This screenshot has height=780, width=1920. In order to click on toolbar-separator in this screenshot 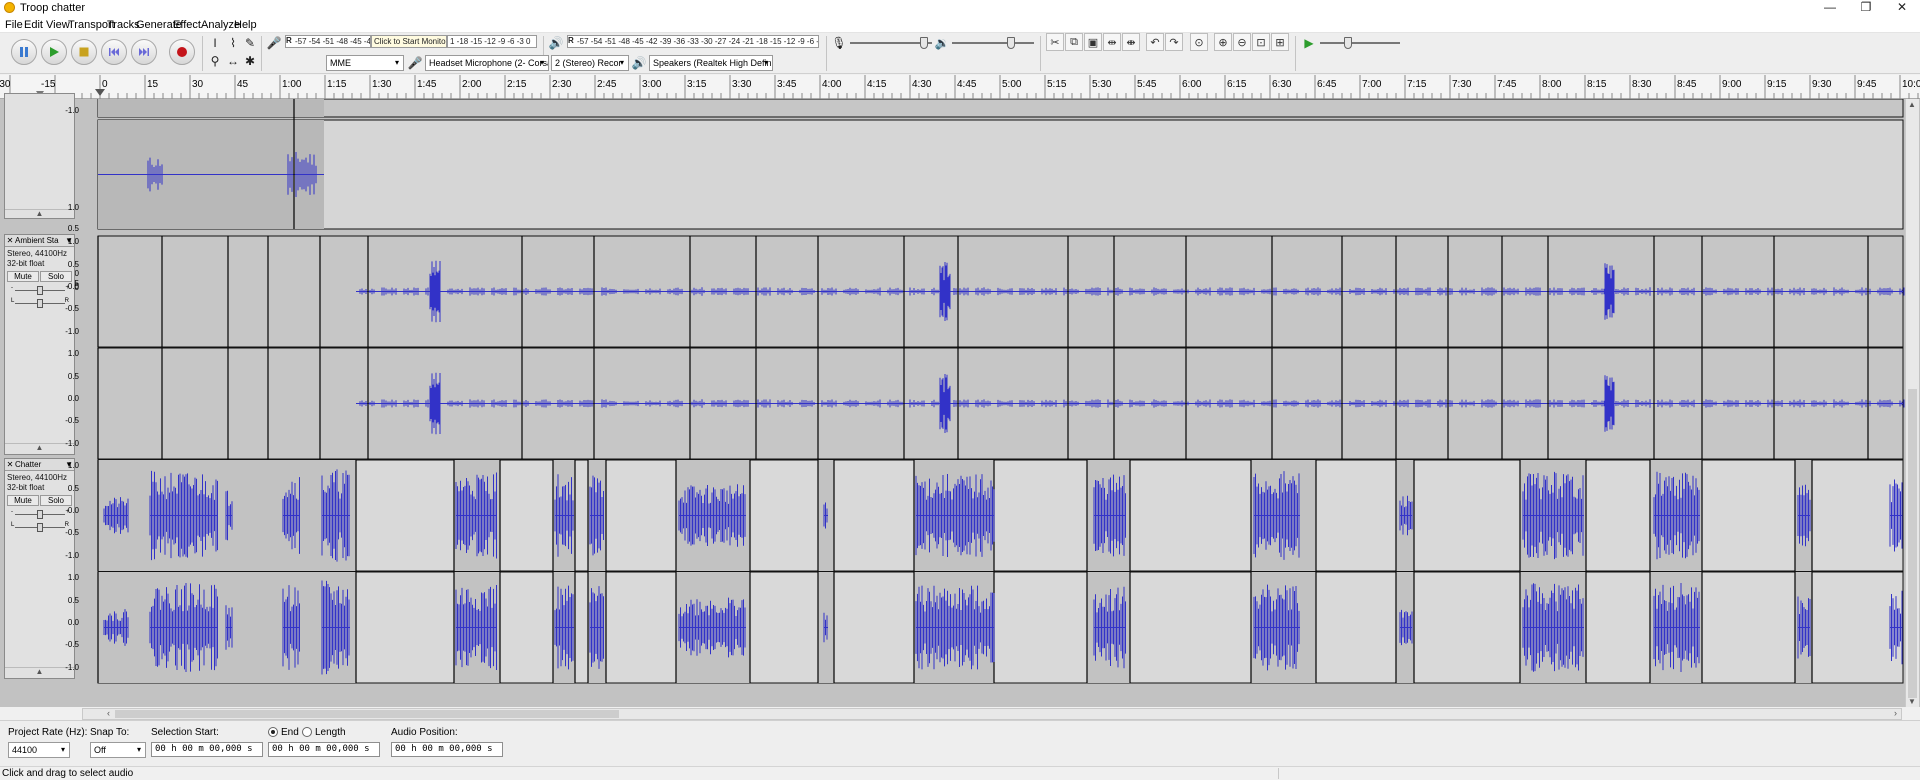, I will do `click(1295, 53)`.